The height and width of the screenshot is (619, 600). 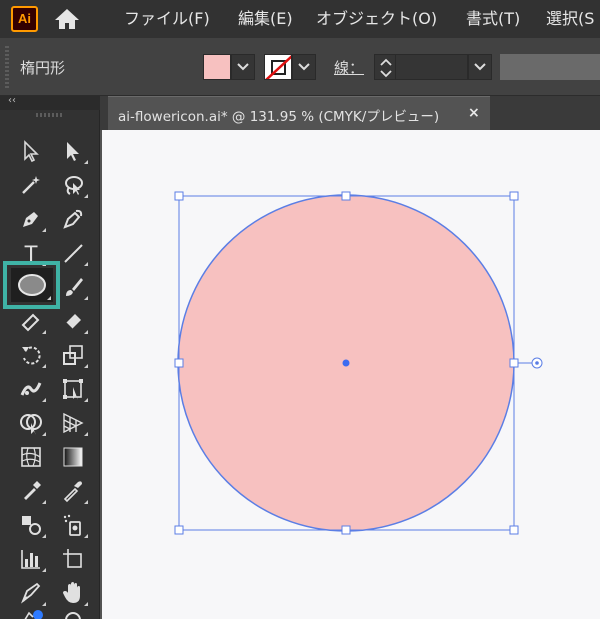 I want to click on line-segment-tool, so click(x=73, y=253).